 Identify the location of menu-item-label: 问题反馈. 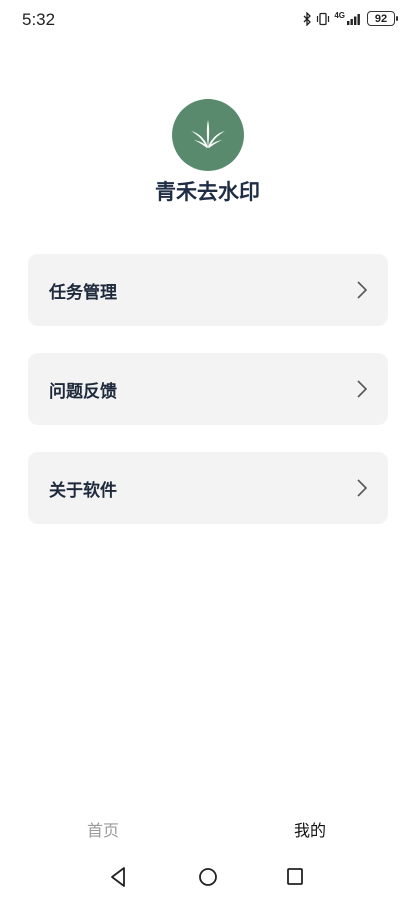
(83, 391).